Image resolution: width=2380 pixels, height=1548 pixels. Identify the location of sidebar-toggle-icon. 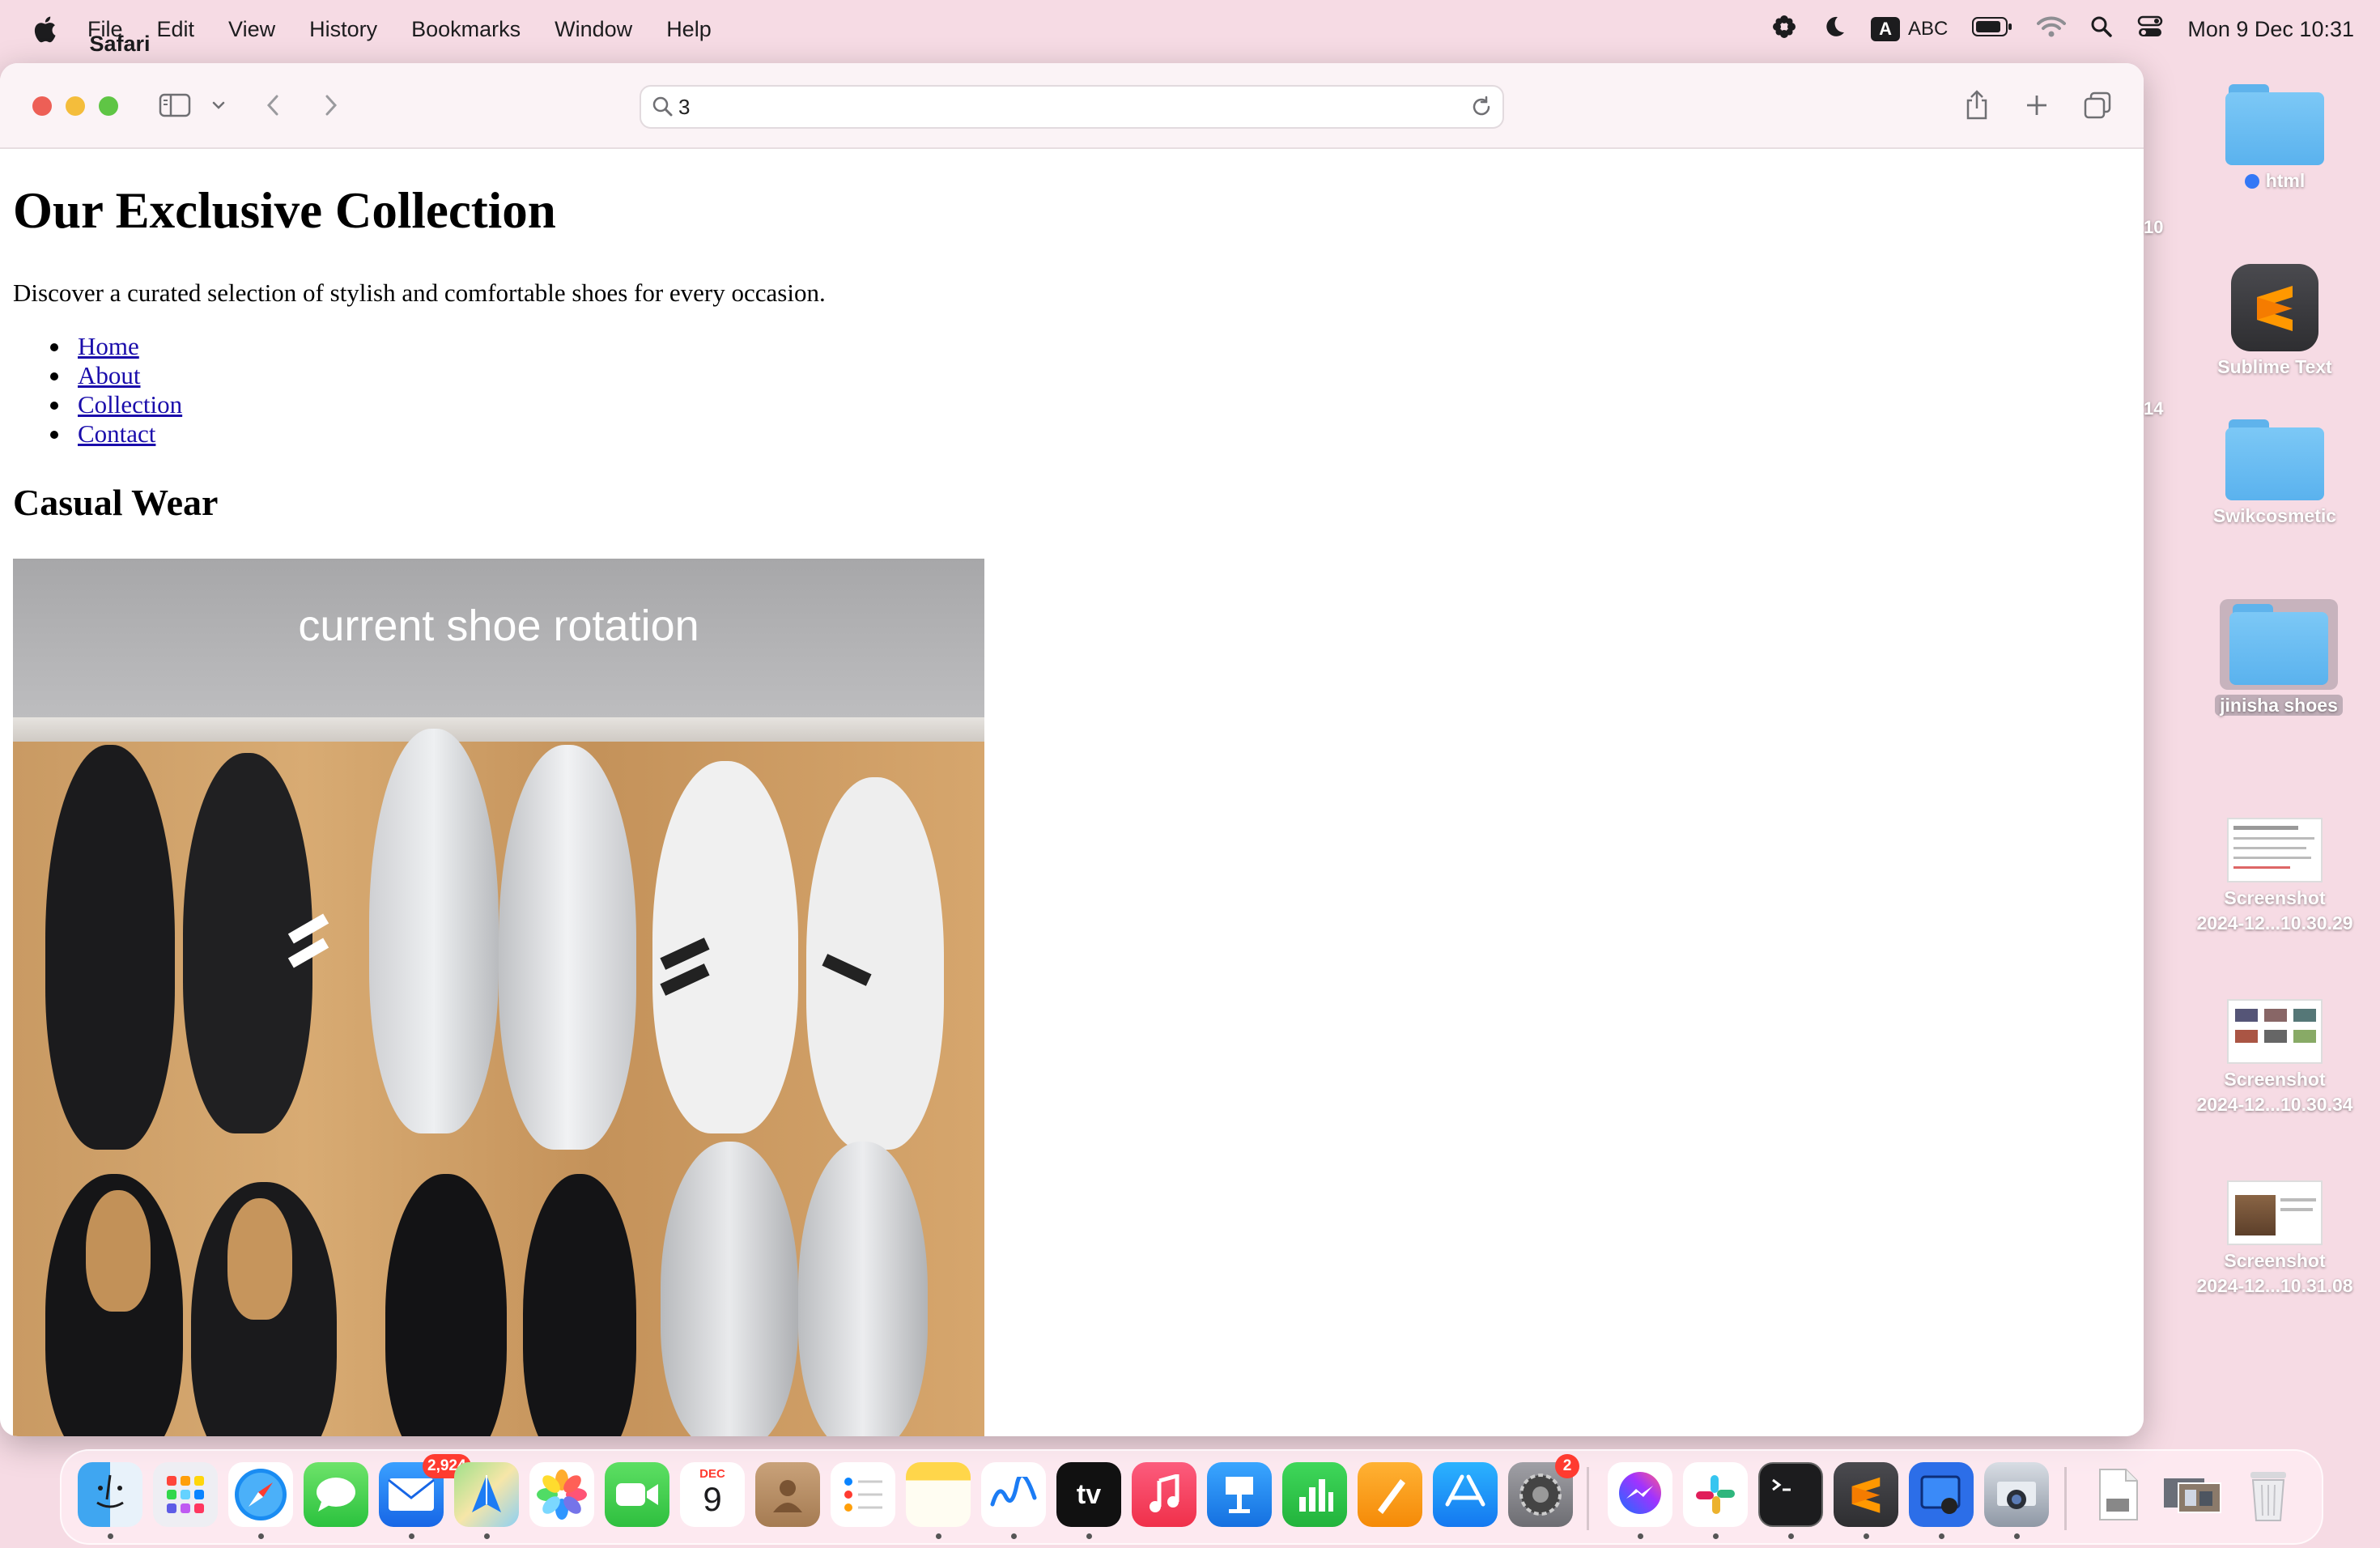
(175, 105).